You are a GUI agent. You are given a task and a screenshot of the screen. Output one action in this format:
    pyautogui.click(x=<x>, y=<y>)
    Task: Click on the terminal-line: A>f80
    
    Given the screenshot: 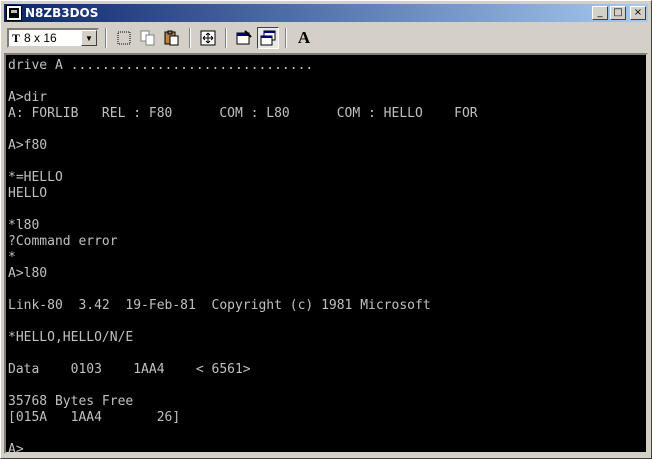 What is the action you would take?
    pyautogui.click(x=28, y=145)
    